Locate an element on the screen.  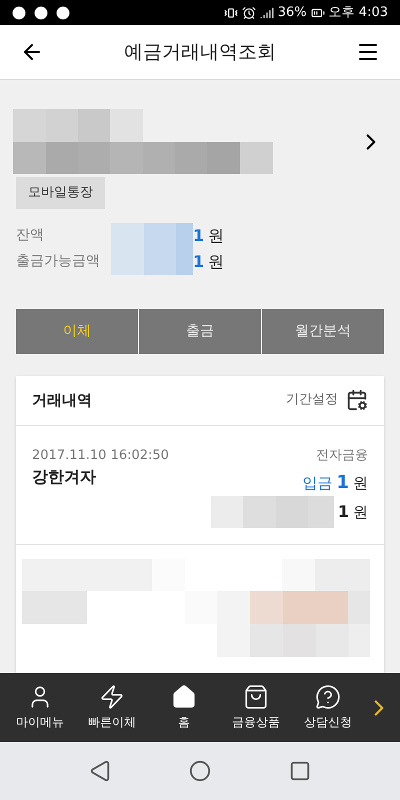
transaction-amount: 1 is located at coordinates (342, 483).